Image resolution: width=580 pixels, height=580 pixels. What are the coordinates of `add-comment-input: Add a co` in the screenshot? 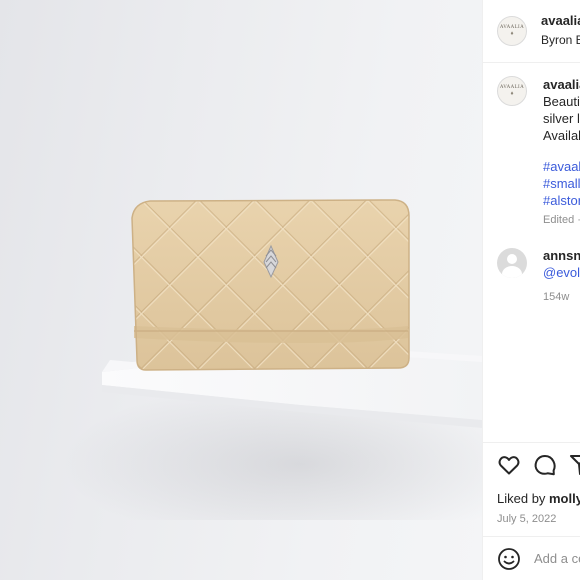 It's located at (557, 559).